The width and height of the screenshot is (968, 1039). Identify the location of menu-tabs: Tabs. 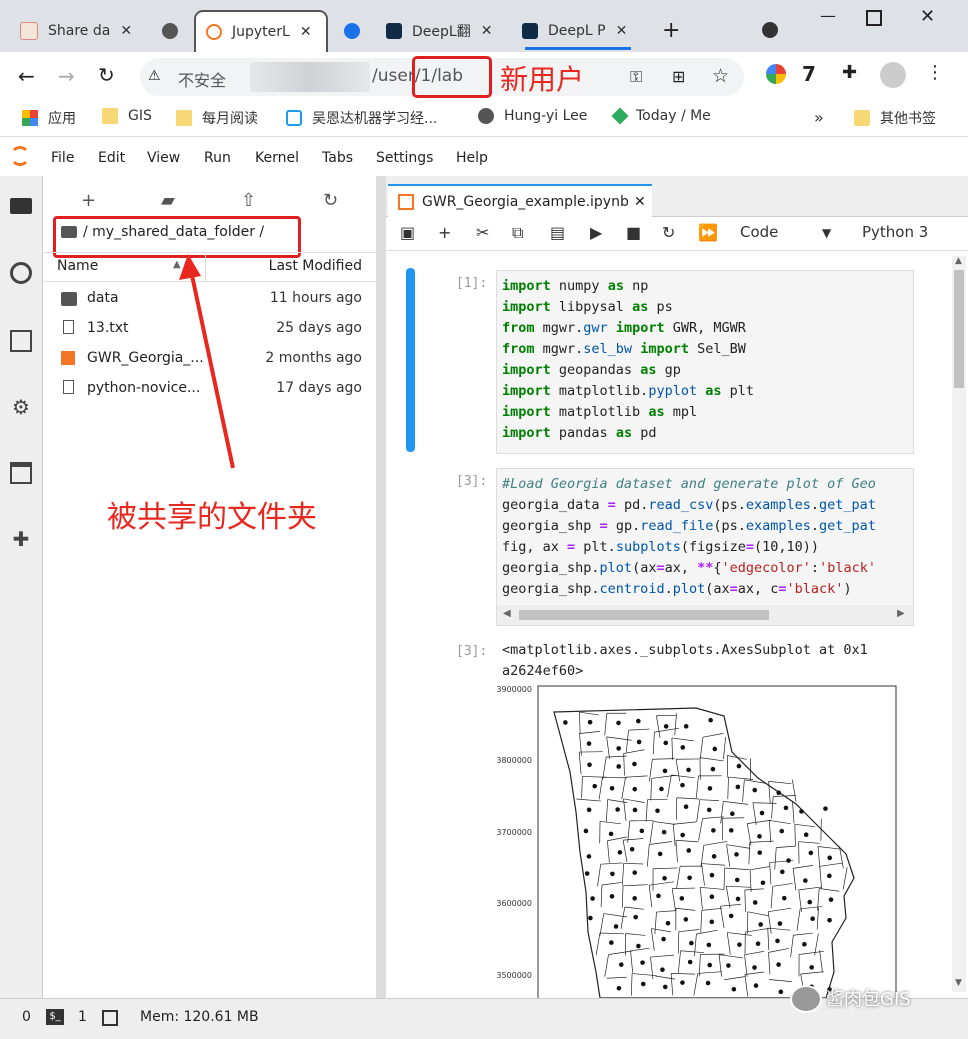
(337, 158).